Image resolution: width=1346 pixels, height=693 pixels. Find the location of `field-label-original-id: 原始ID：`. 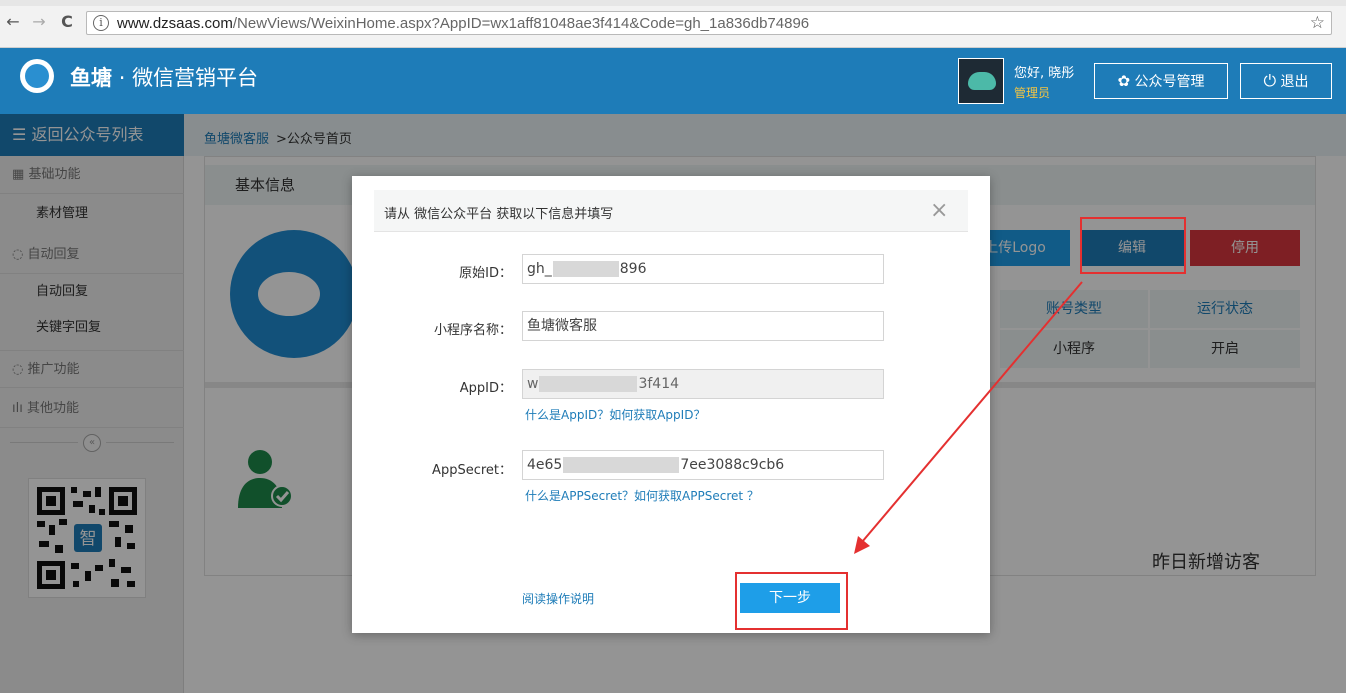

field-label-original-id: 原始ID： is located at coordinates (485, 273).